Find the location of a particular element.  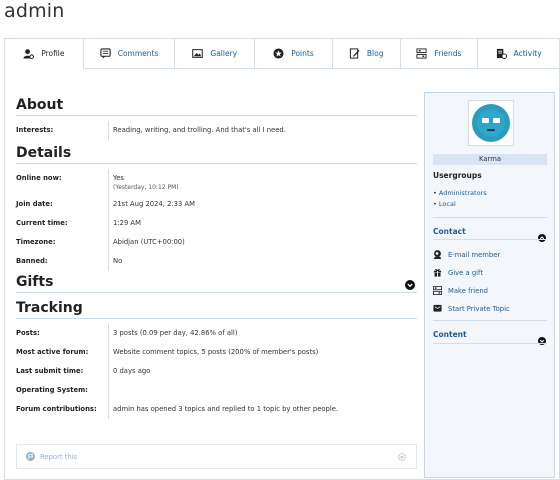

join-row: Join date: 21st Aug 2024, 2:33 AM is located at coordinates (216, 204).